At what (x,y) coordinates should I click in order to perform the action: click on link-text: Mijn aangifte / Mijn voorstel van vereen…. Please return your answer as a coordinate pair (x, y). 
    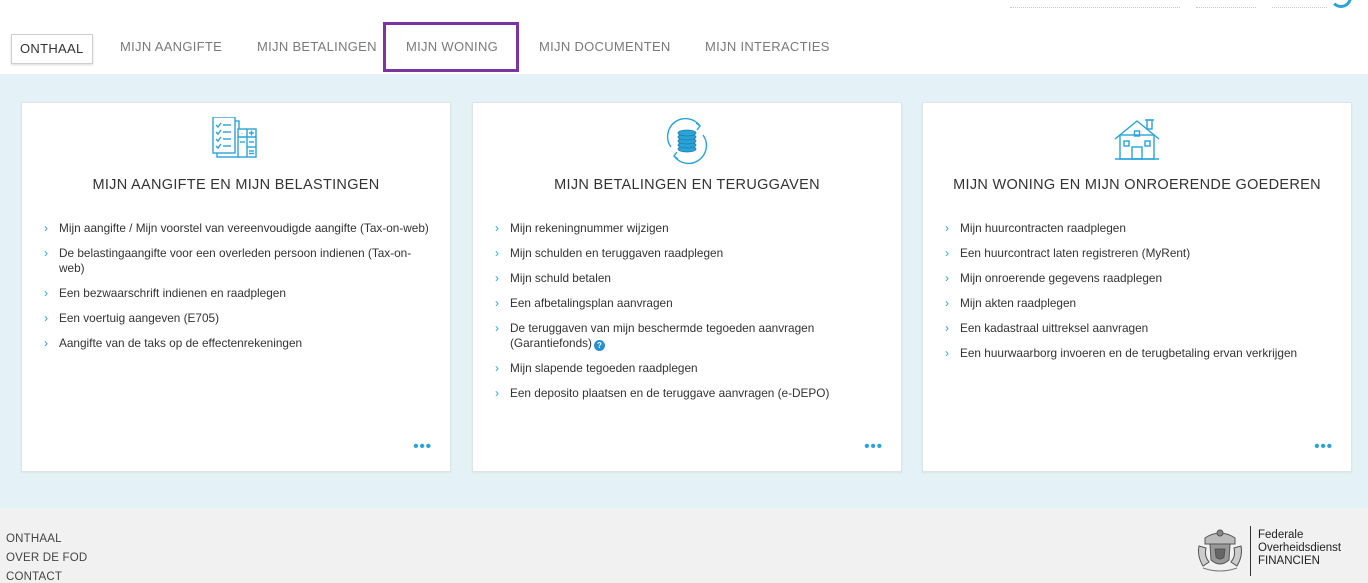
    Looking at the image, I should click on (244, 228).